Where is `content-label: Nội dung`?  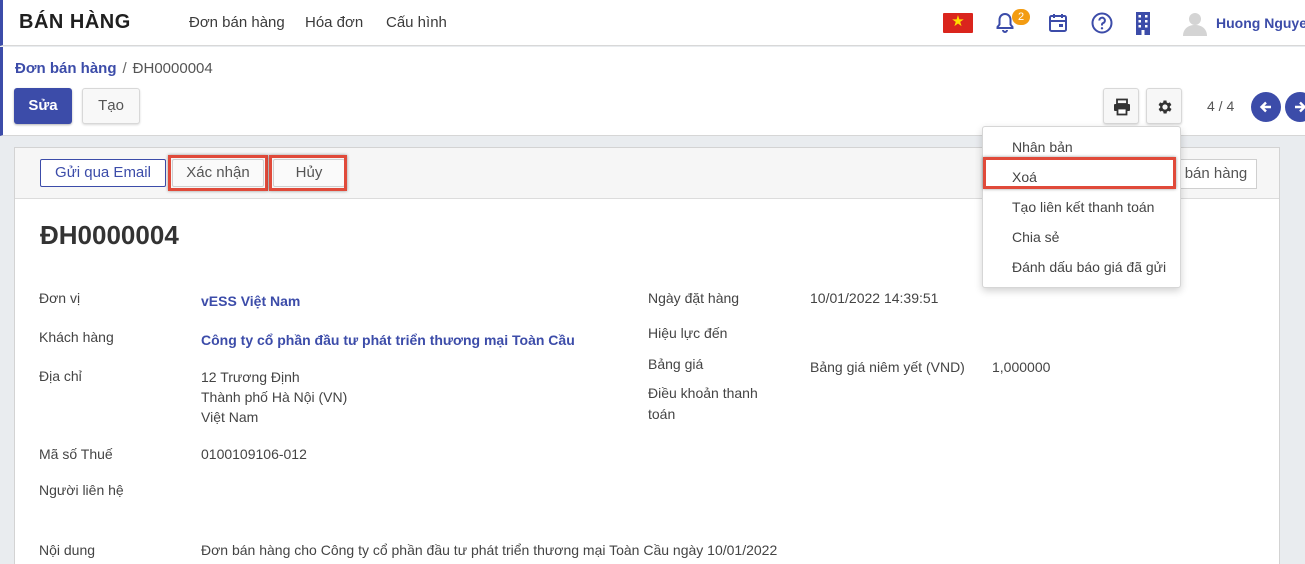
content-label: Nội dung is located at coordinates (67, 550).